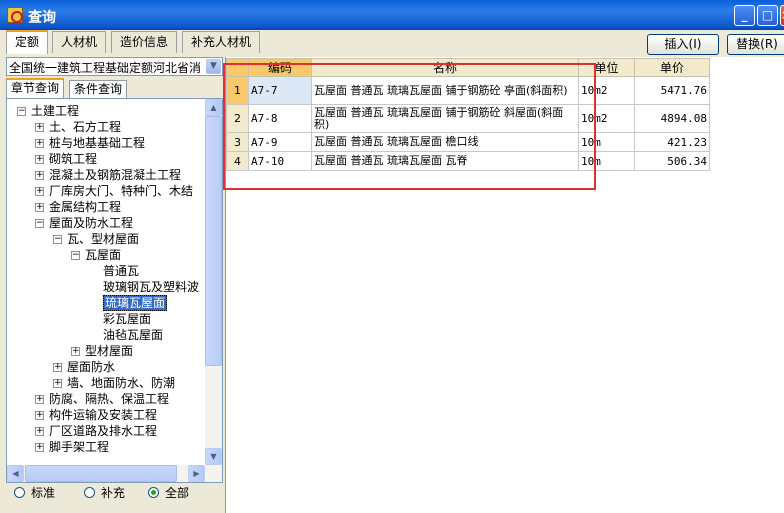 Image resolution: width=784 pixels, height=513 pixels. I want to click on tree-node: 彩瓦屋面, so click(106, 319).